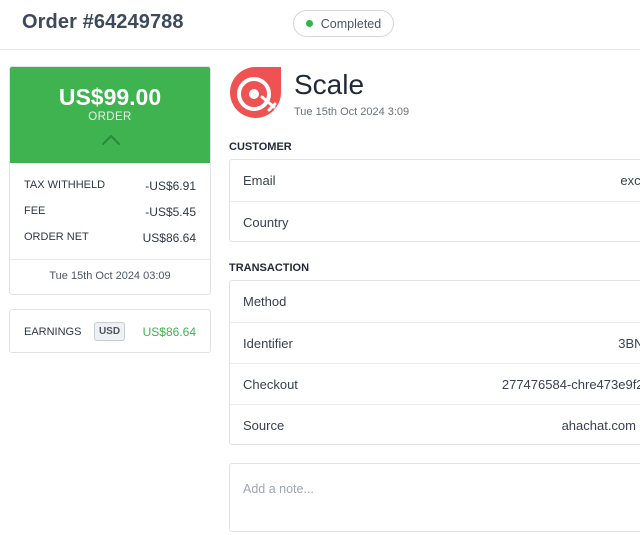 The width and height of the screenshot is (640, 535). What do you see at coordinates (571, 384) in the screenshot?
I see `field-value: 277476584-chre473e9f263` at bounding box center [571, 384].